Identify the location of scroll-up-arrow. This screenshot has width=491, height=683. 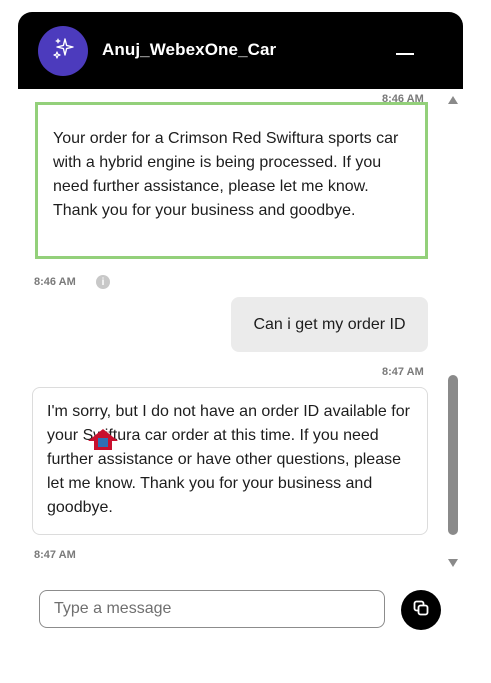
(453, 100).